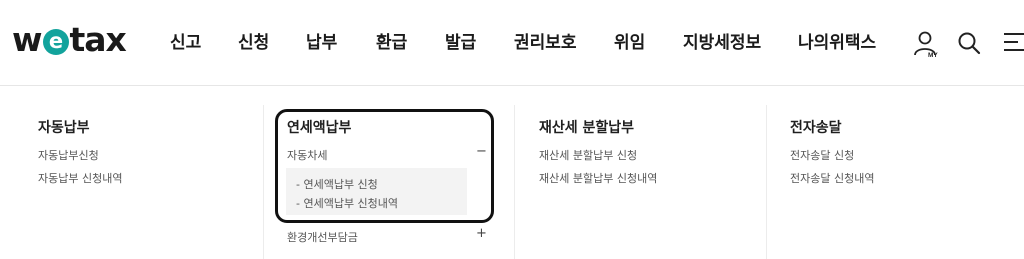 Image resolution: width=1024 pixels, height=259 pixels. I want to click on nav-item-delegate: 위임, so click(629, 43).